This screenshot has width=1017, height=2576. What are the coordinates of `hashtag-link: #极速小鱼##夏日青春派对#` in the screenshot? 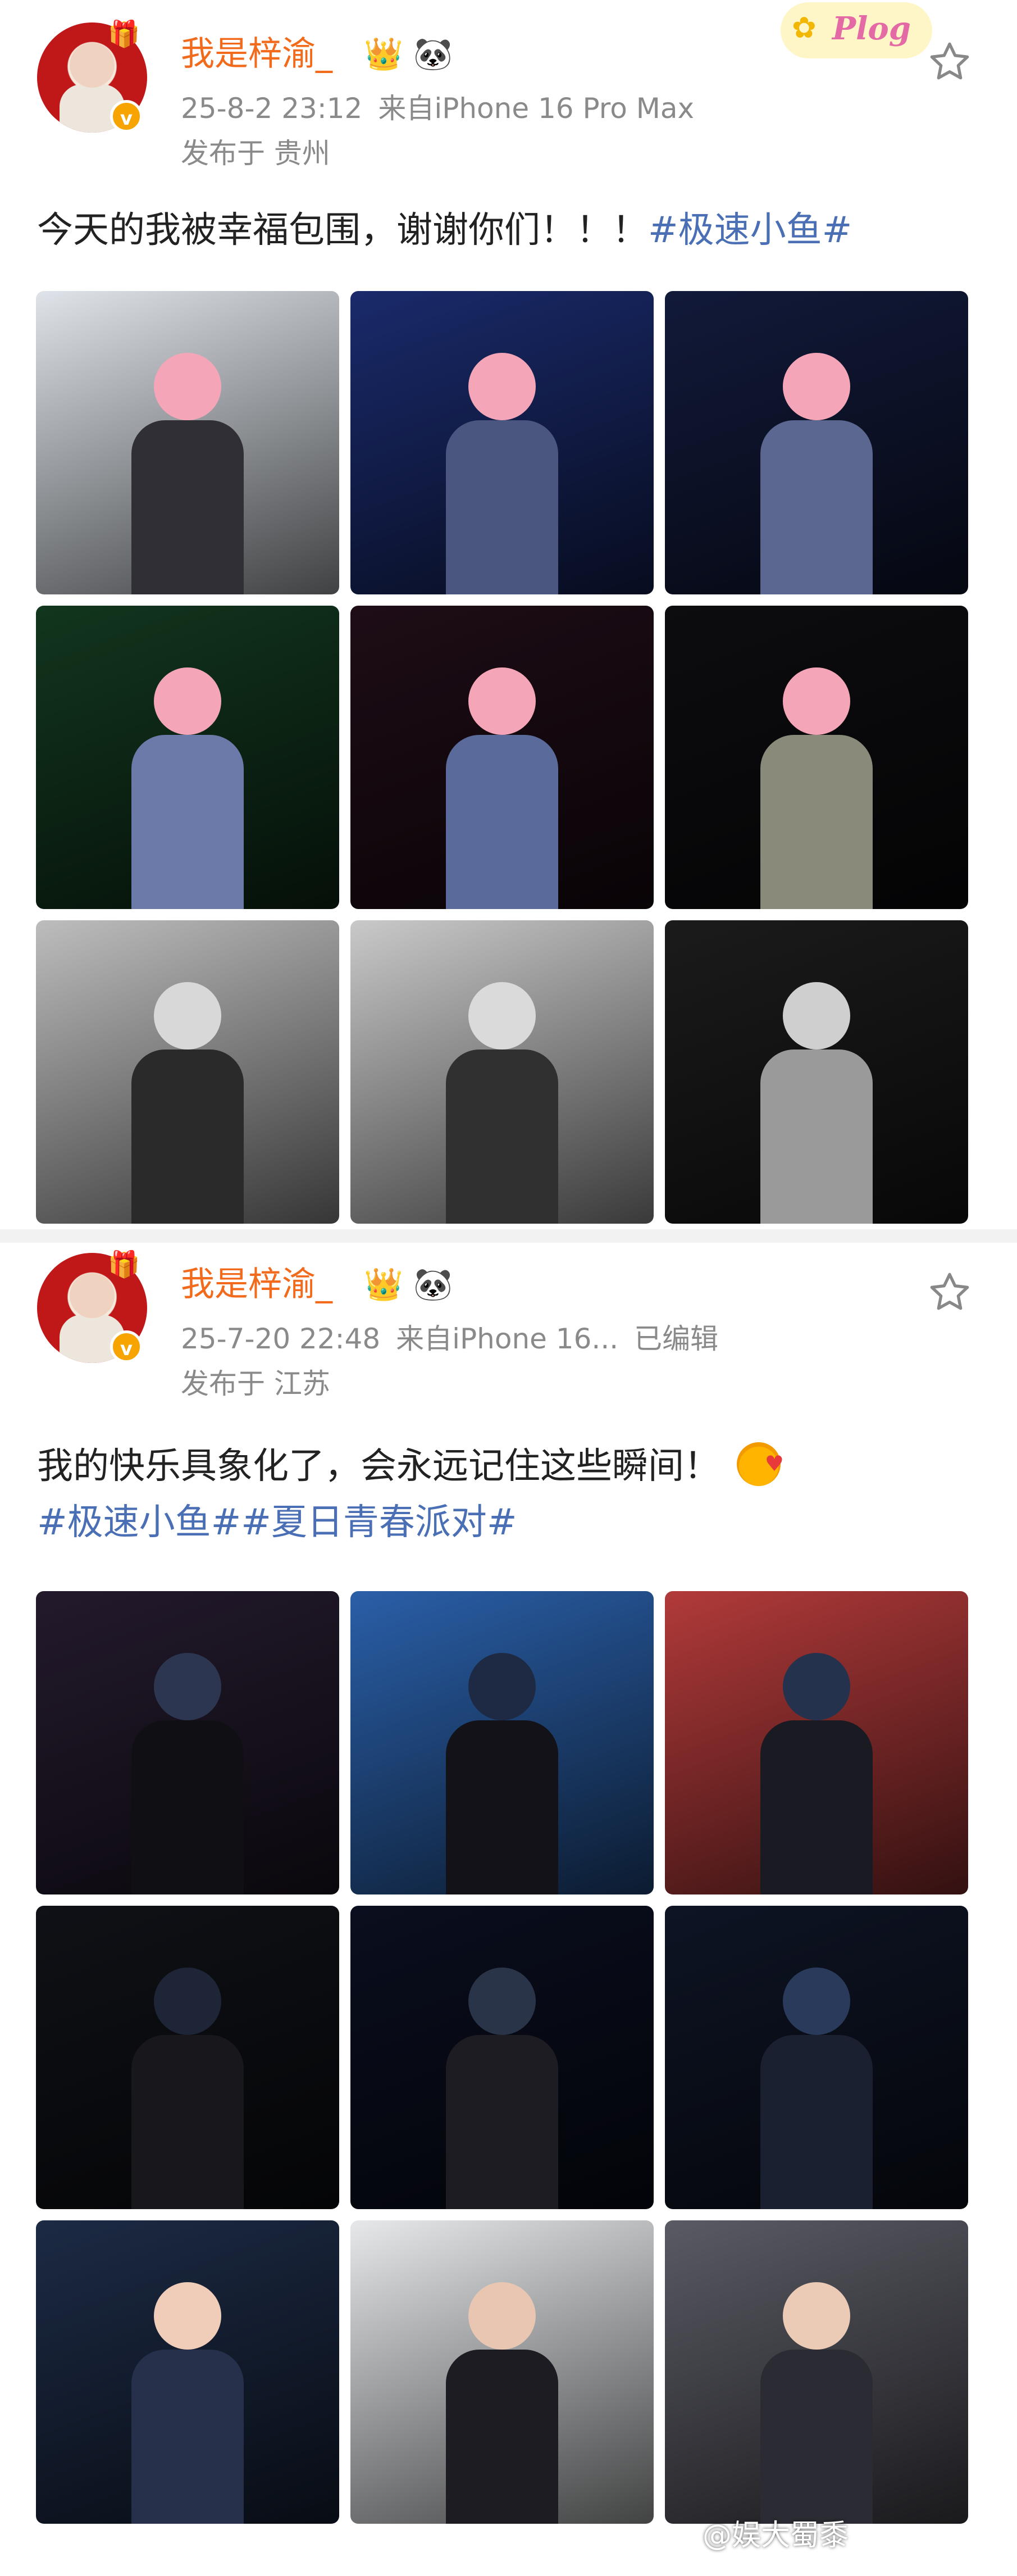 It's located at (277, 1523).